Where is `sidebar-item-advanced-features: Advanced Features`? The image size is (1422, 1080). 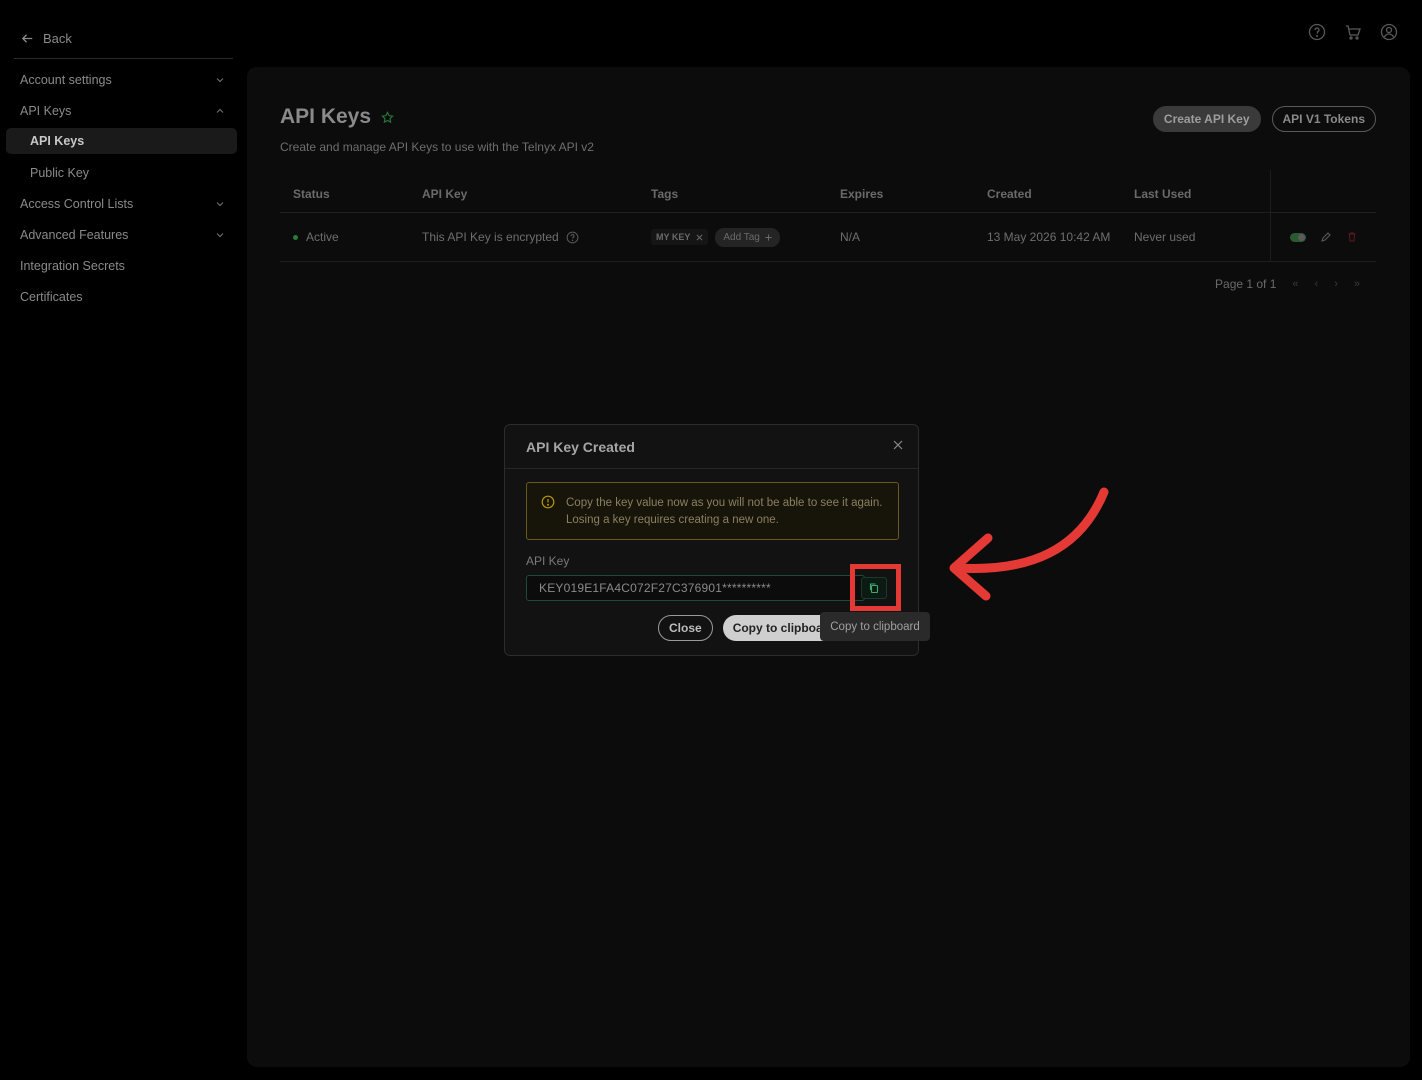 sidebar-item-advanced-features: Advanced Features is located at coordinates (121, 234).